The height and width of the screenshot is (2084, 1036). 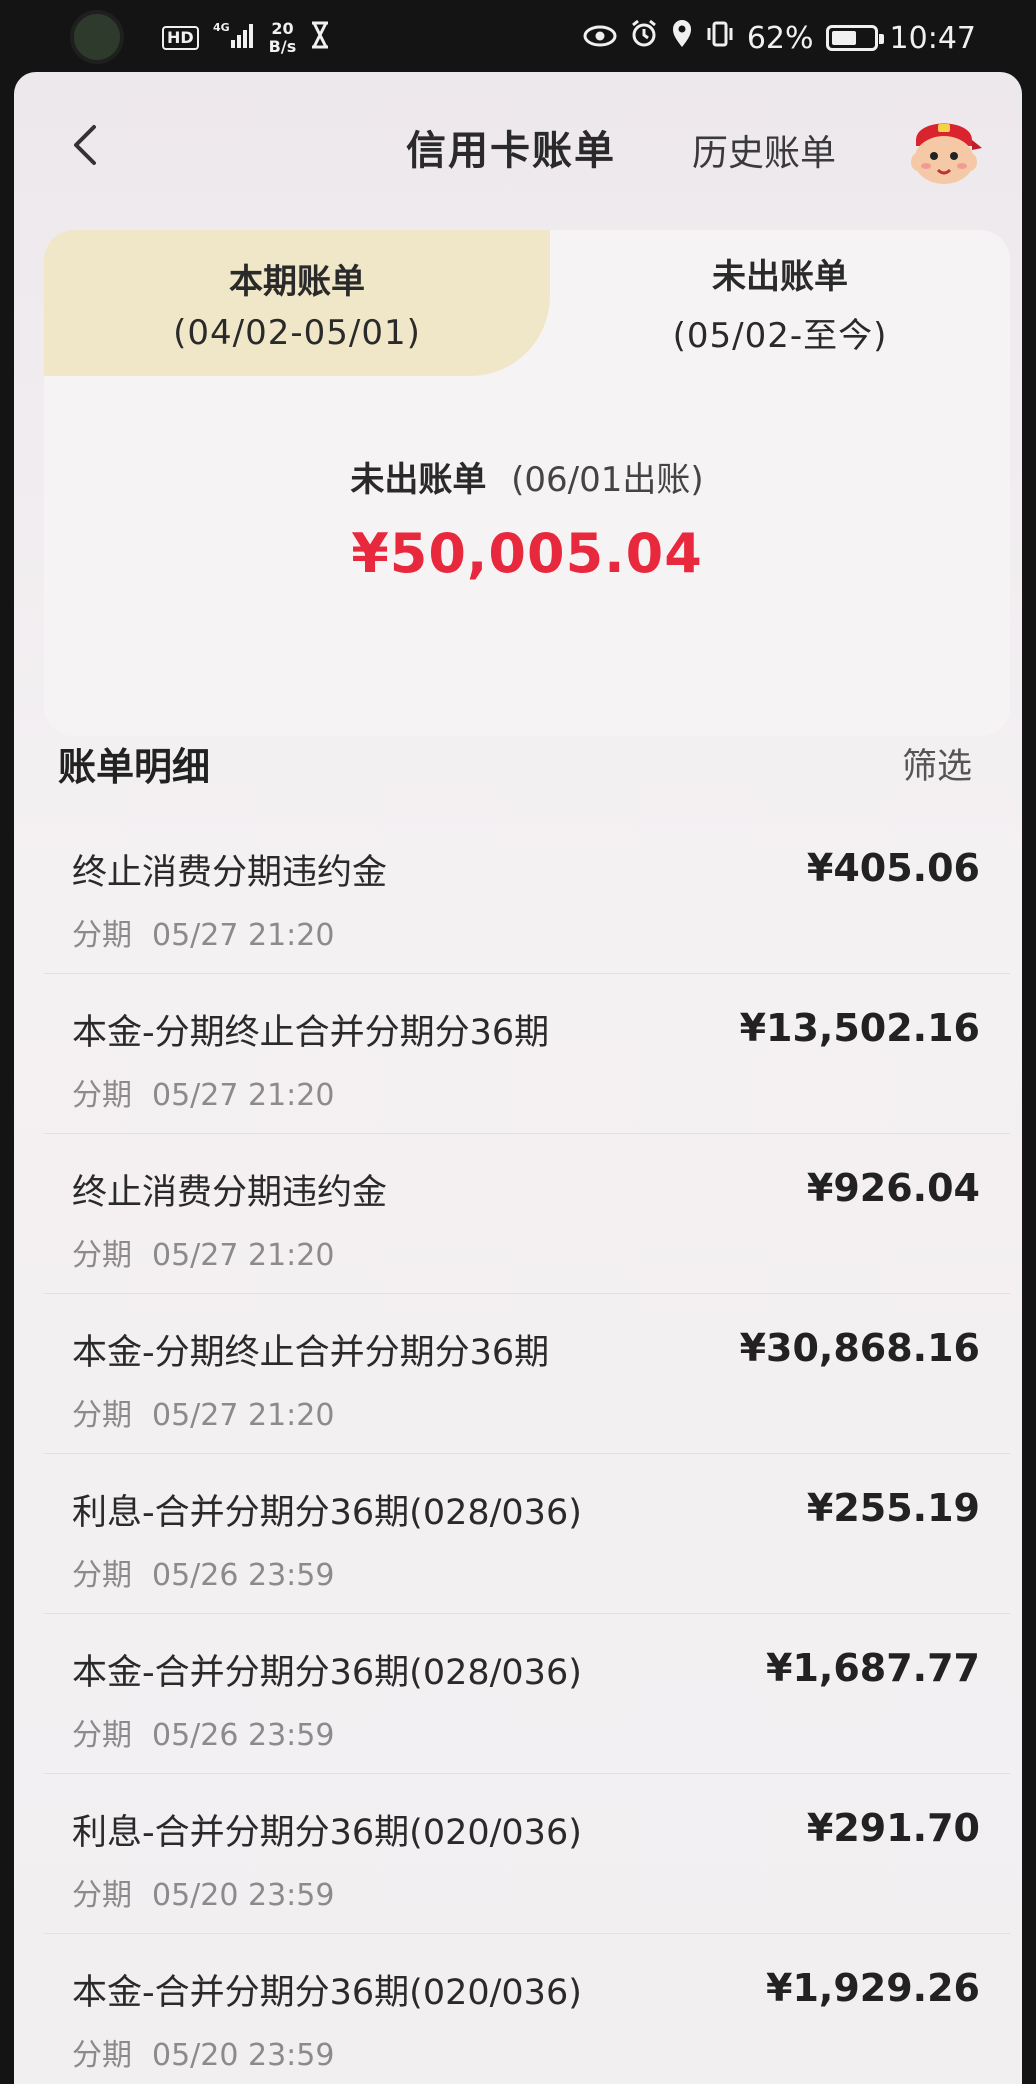 What do you see at coordinates (180, 38) in the screenshot?
I see `hd-badge: HD` at bounding box center [180, 38].